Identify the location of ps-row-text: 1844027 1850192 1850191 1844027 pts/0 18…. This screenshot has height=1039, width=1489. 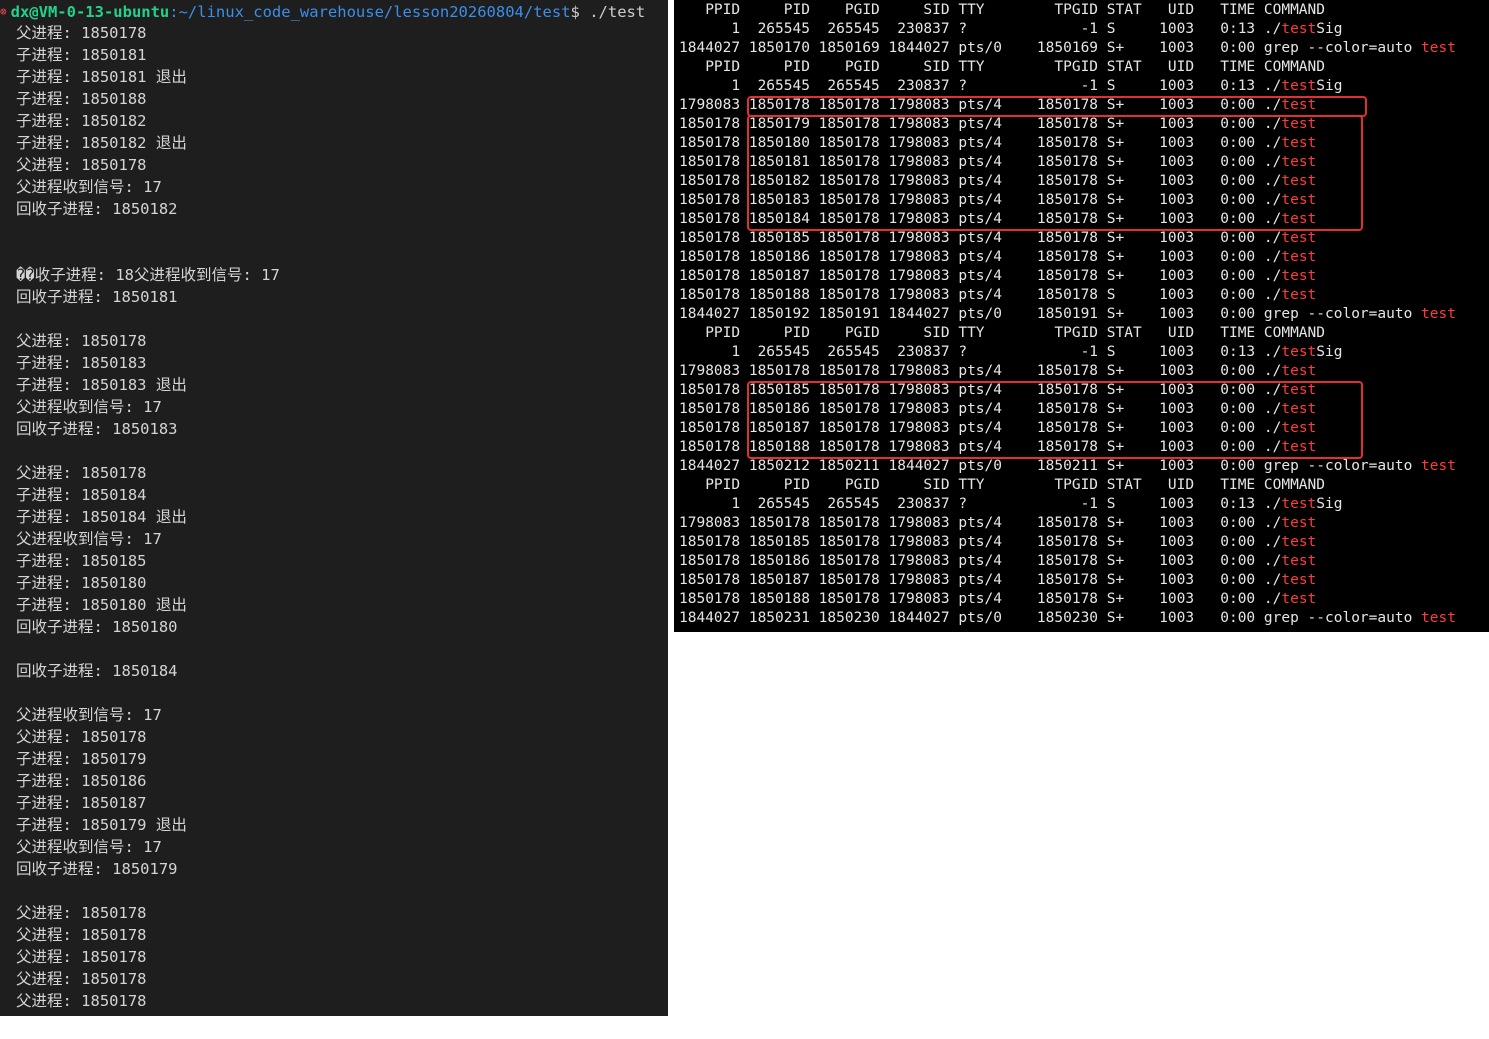
(1050, 314).